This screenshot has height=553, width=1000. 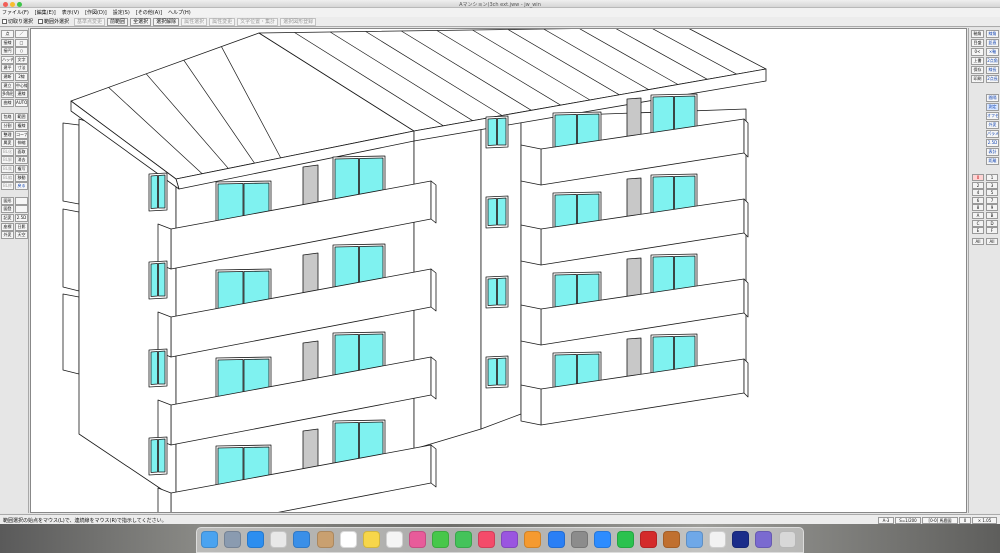 What do you see at coordinates (21, 218) in the screenshot?
I see `left-tool-button: 2.5D` at bounding box center [21, 218].